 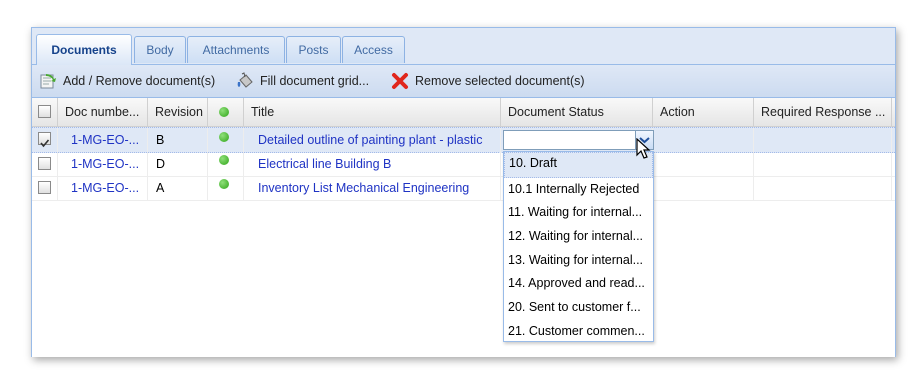 I want to click on revision-cell: B, so click(x=178, y=140).